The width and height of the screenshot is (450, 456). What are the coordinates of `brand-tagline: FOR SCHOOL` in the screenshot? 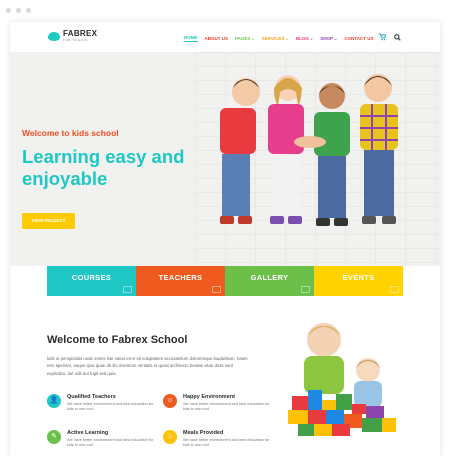 It's located at (76, 40).